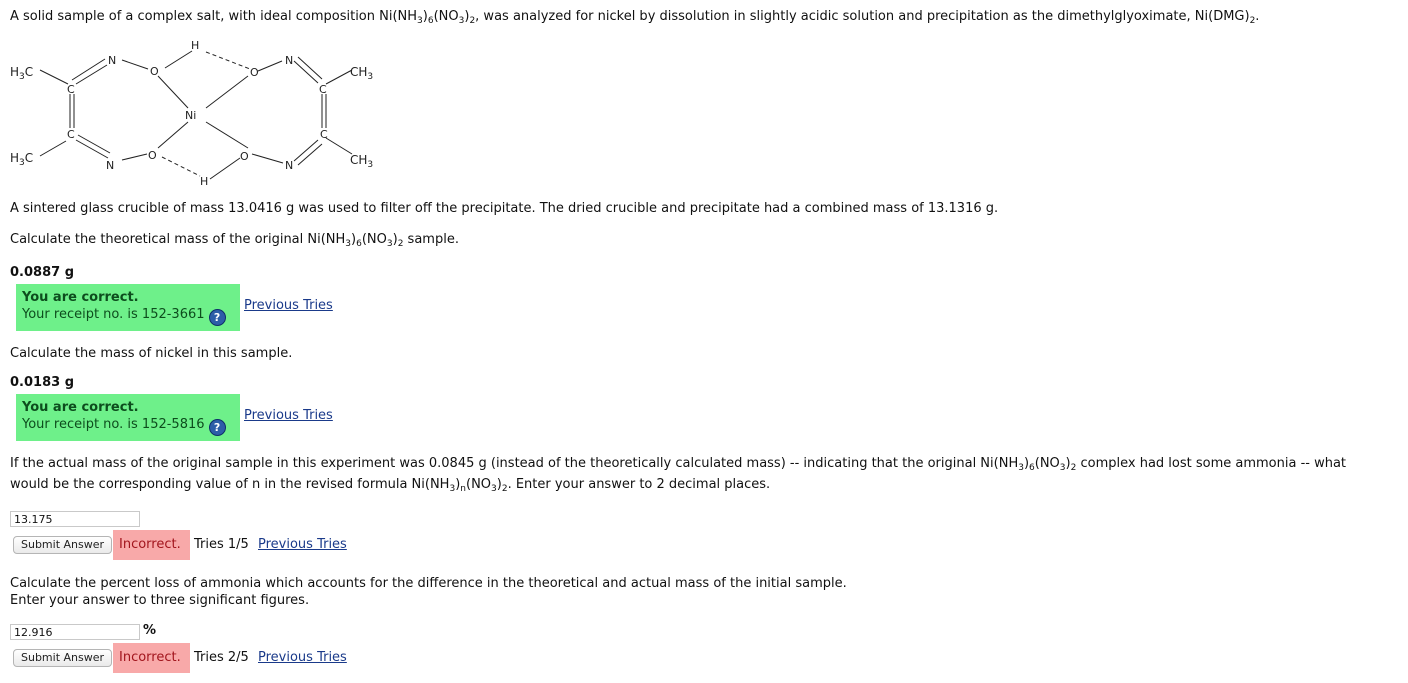  Describe the element at coordinates (302, 657) in the screenshot. I see `q4-previous-tries-link: Previous Tries` at that location.